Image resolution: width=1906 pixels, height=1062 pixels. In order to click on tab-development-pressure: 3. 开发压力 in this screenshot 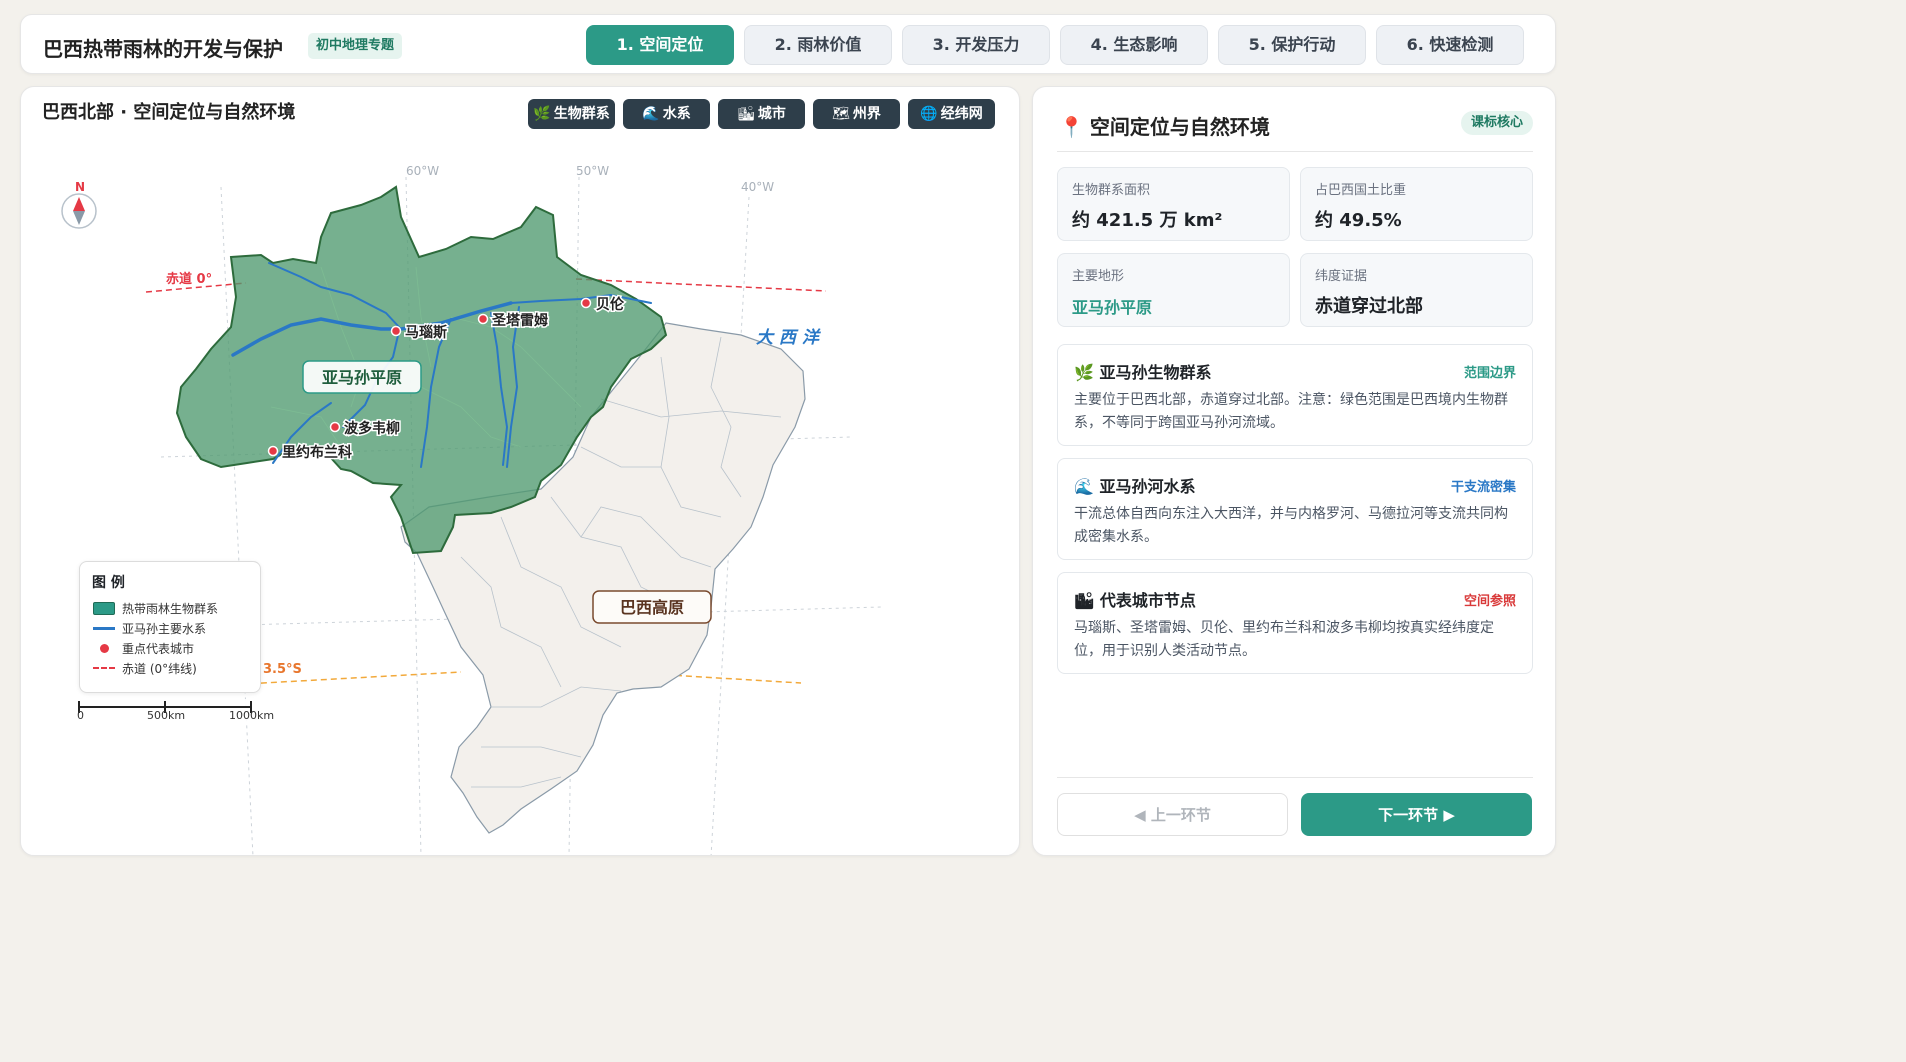, I will do `click(976, 45)`.